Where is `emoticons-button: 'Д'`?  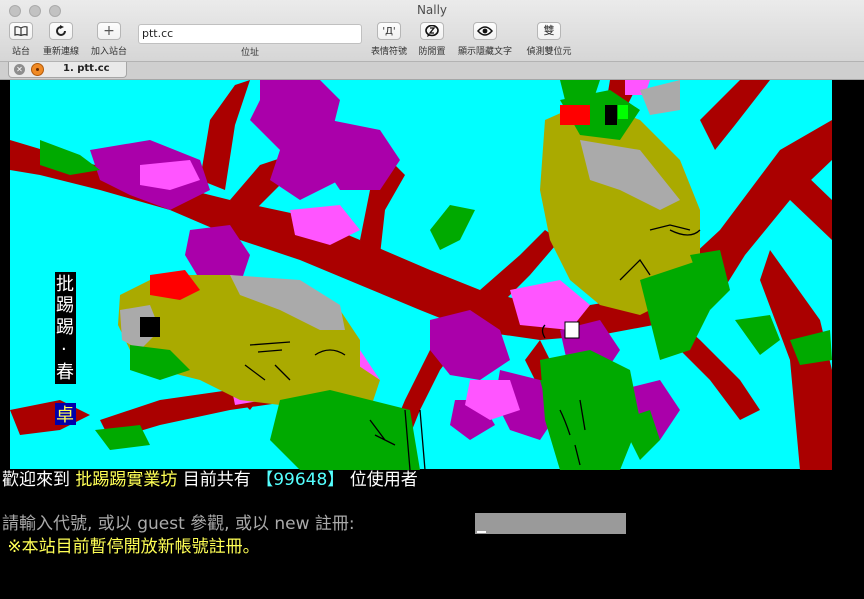
emoticons-button: 'Д' is located at coordinates (389, 31).